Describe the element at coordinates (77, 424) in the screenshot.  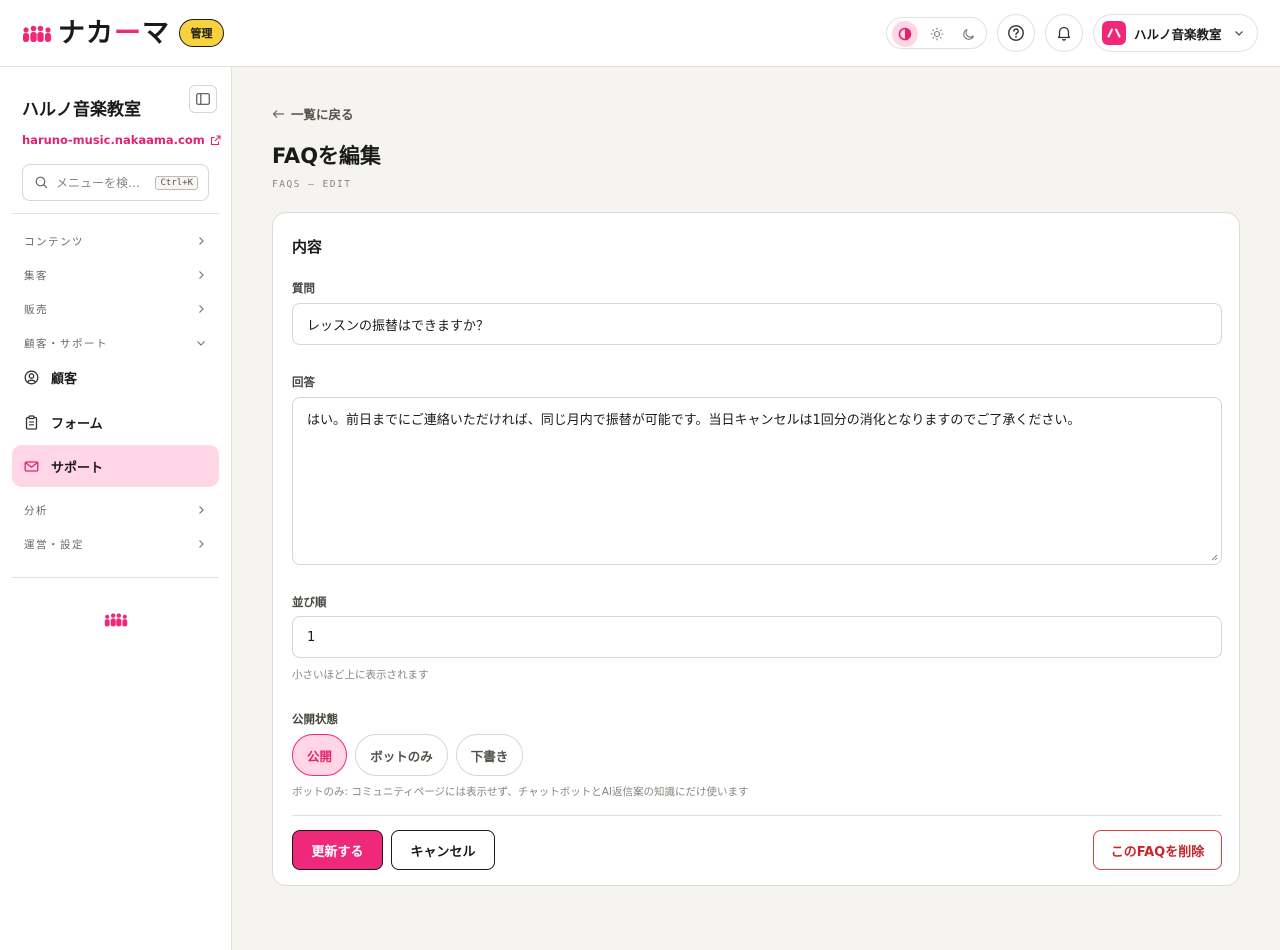
I see `sidebar-item-label: フォーム` at that location.